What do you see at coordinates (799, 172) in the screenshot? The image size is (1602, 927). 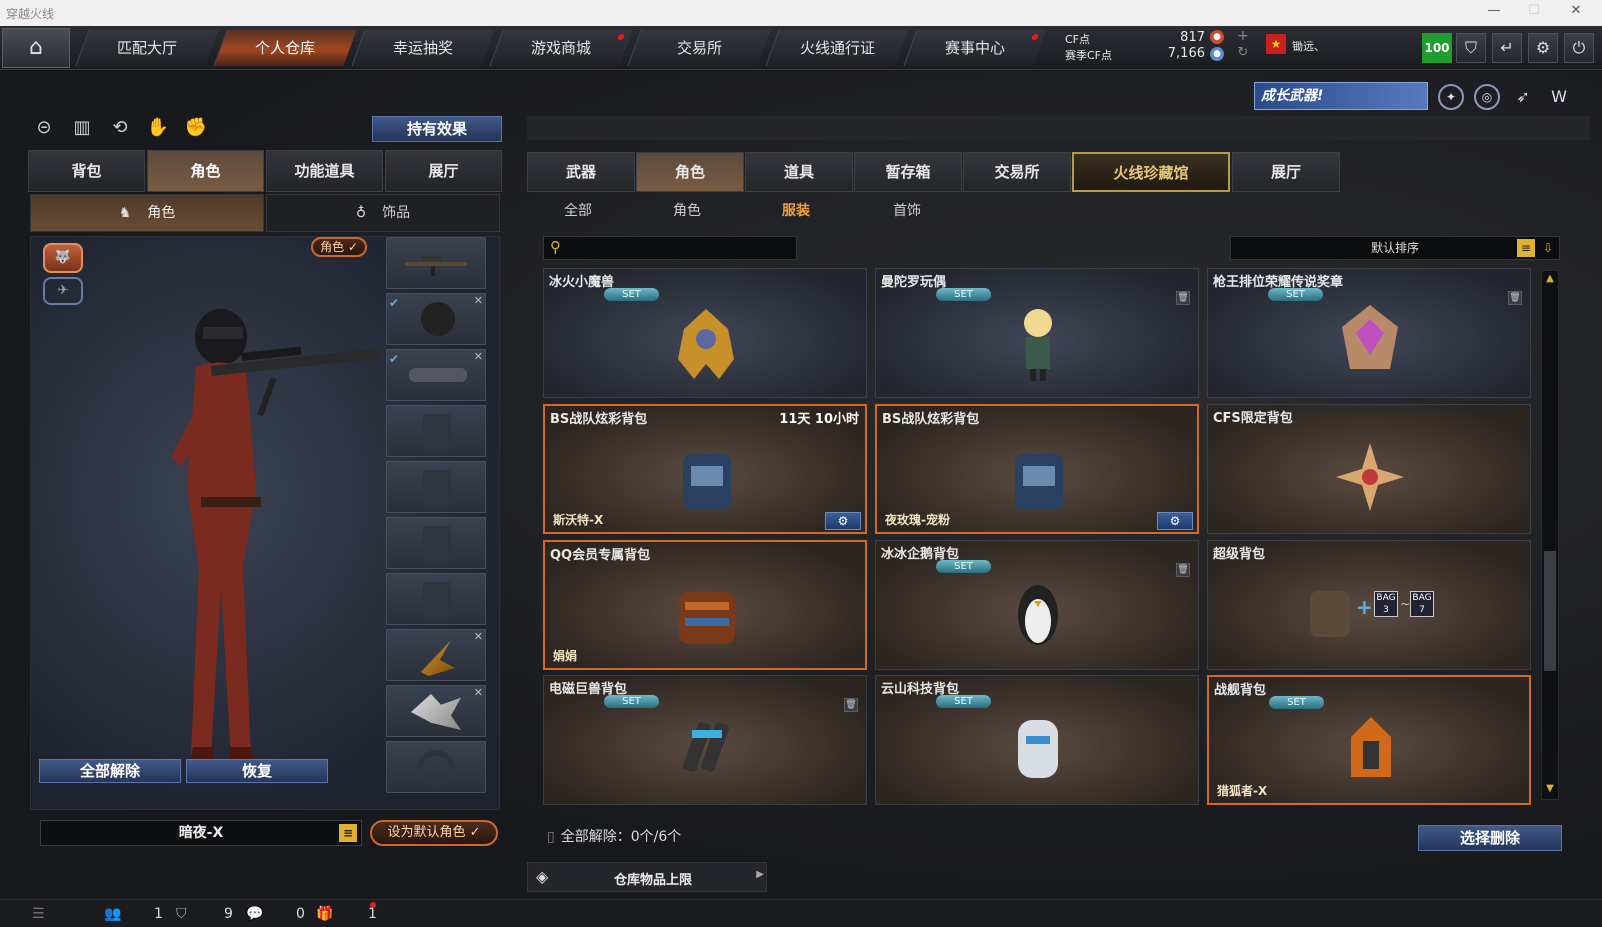 I see `tab-items: 道具` at bounding box center [799, 172].